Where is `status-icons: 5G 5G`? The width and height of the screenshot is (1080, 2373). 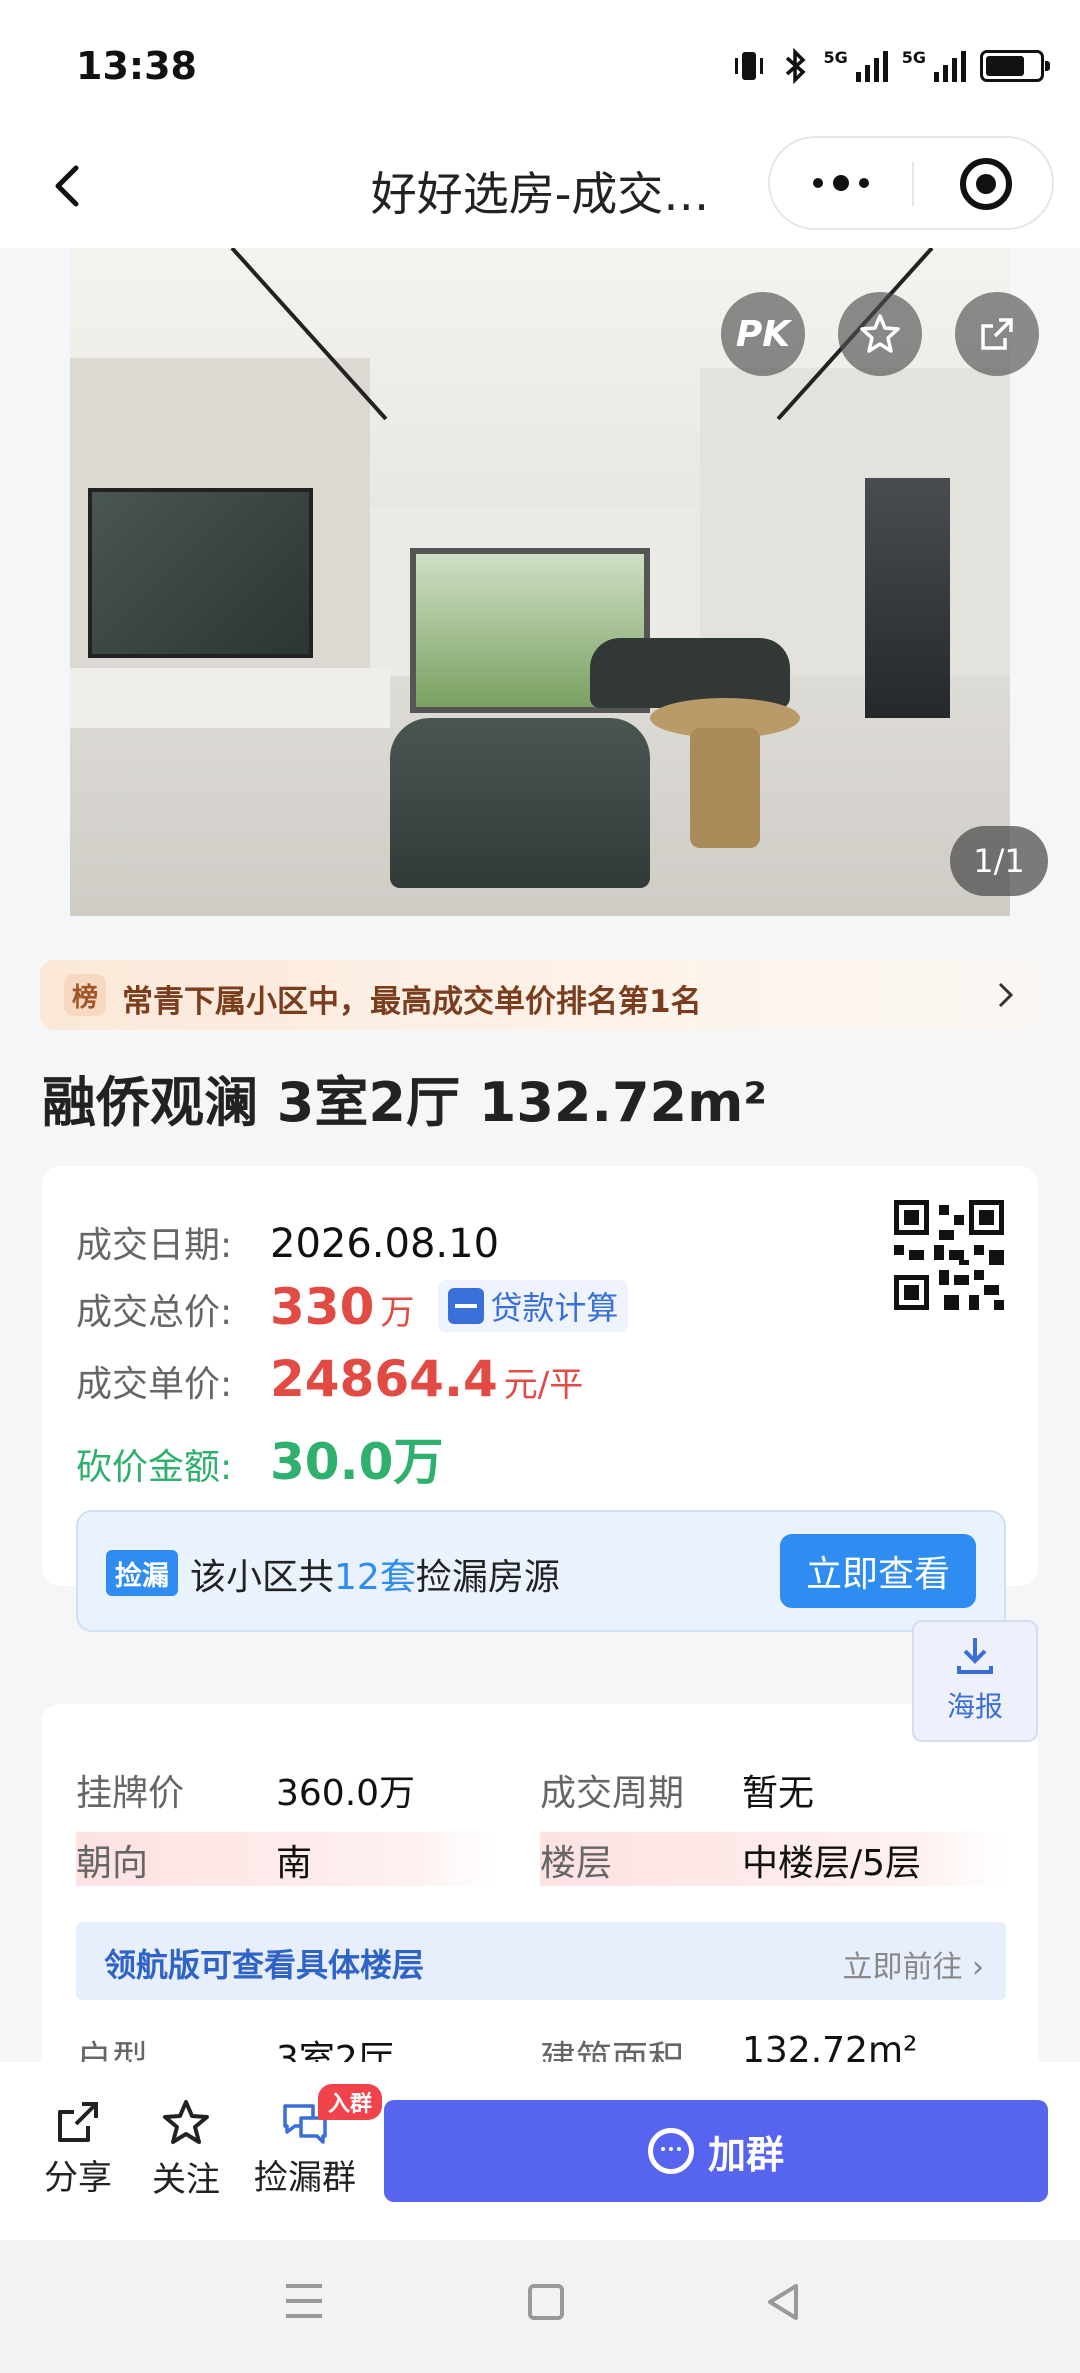
status-icons: 5G 5G is located at coordinates (890, 66).